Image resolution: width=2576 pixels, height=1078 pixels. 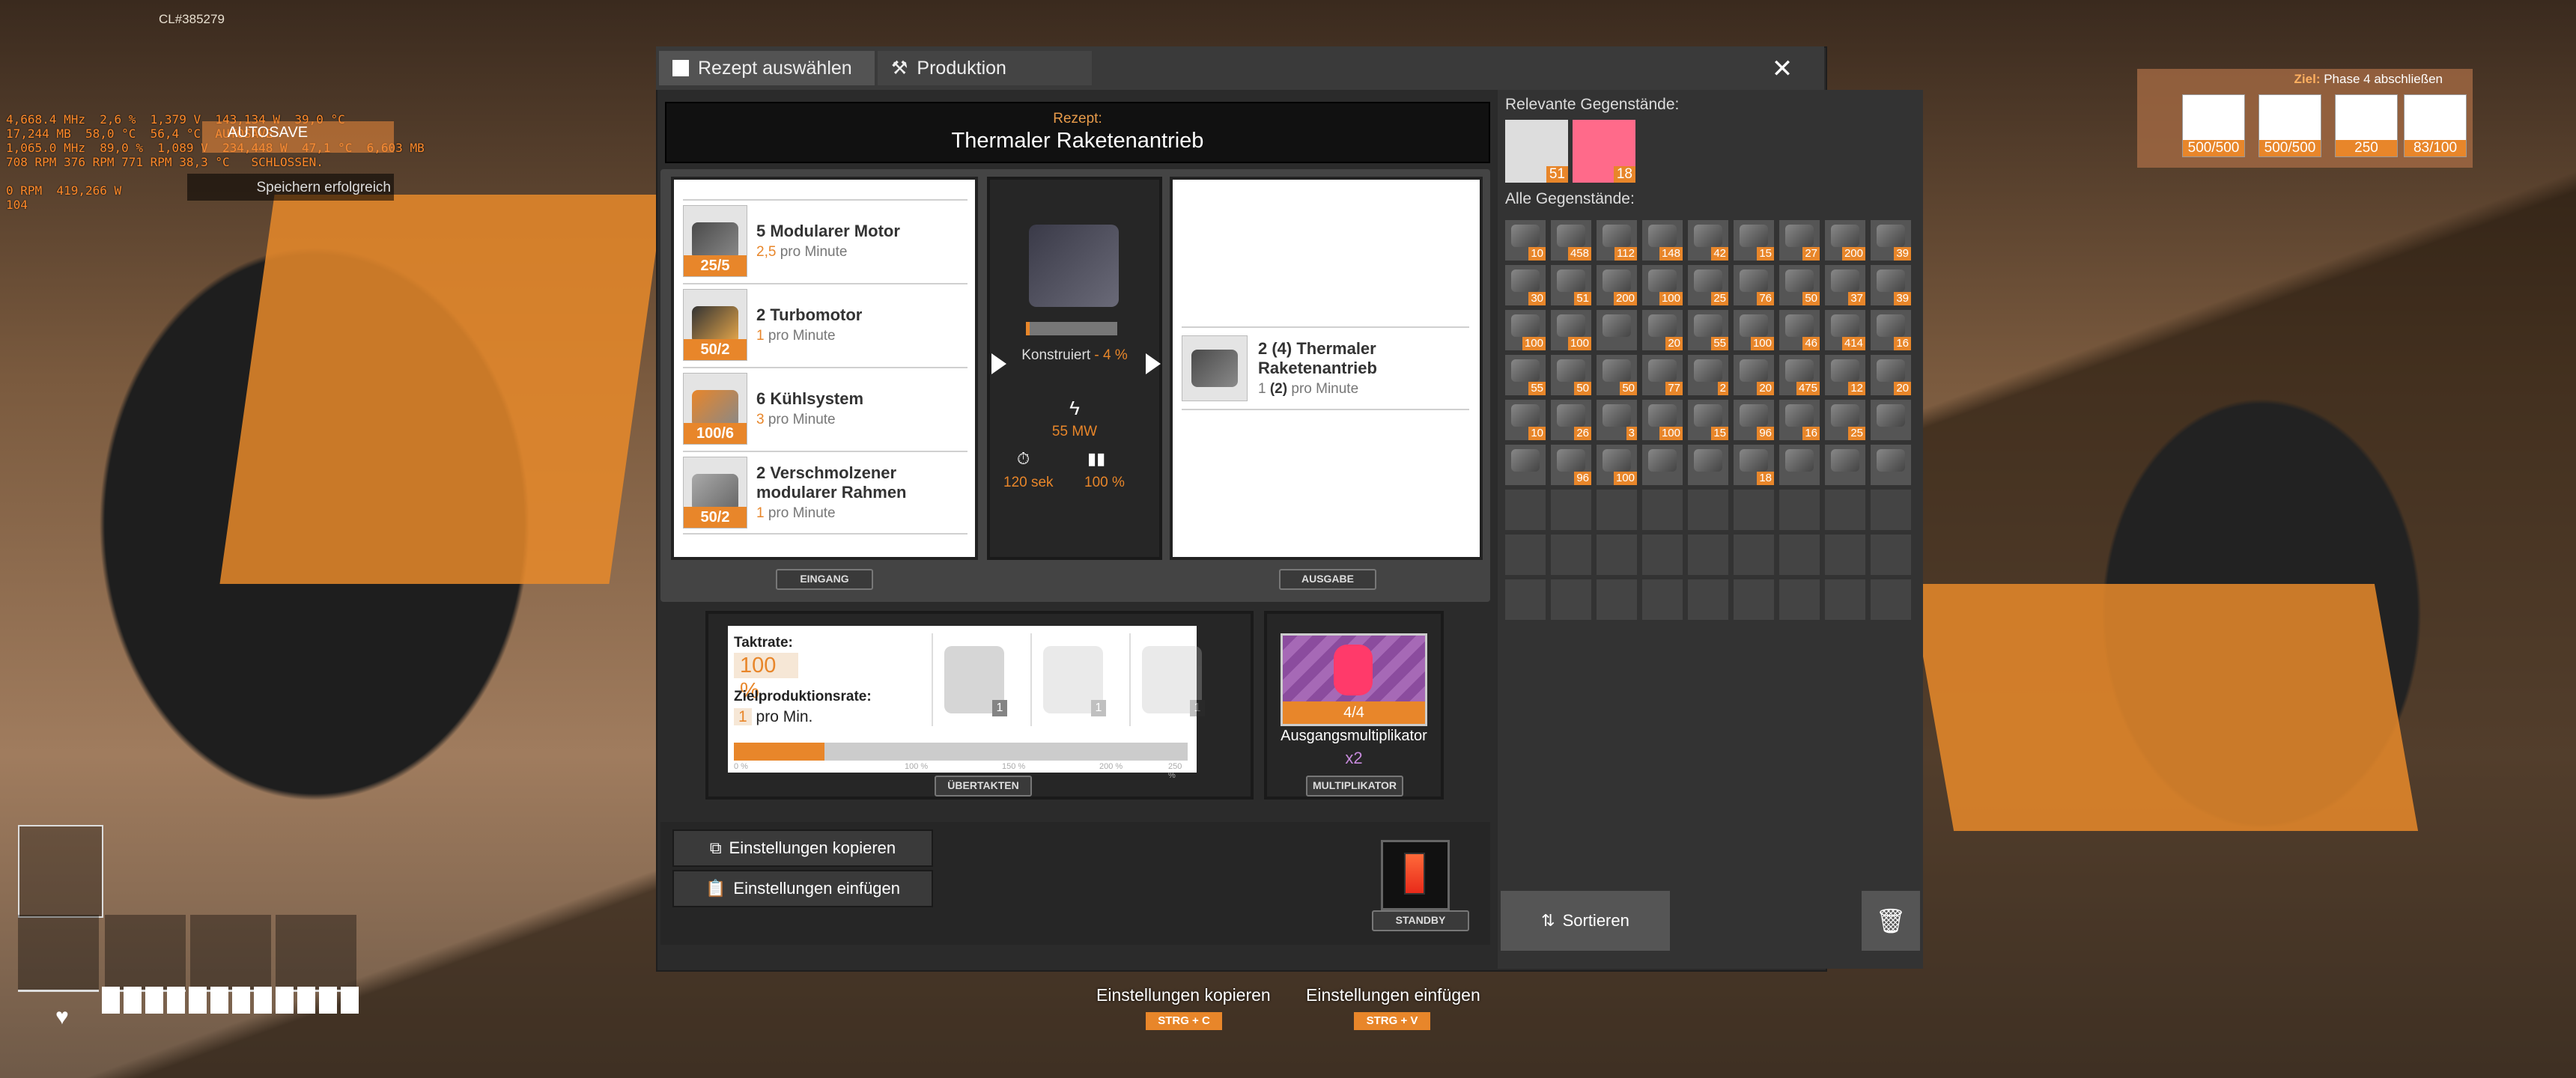 I want to click on somersloop-slot: 4/4, so click(x=1354, y=679).